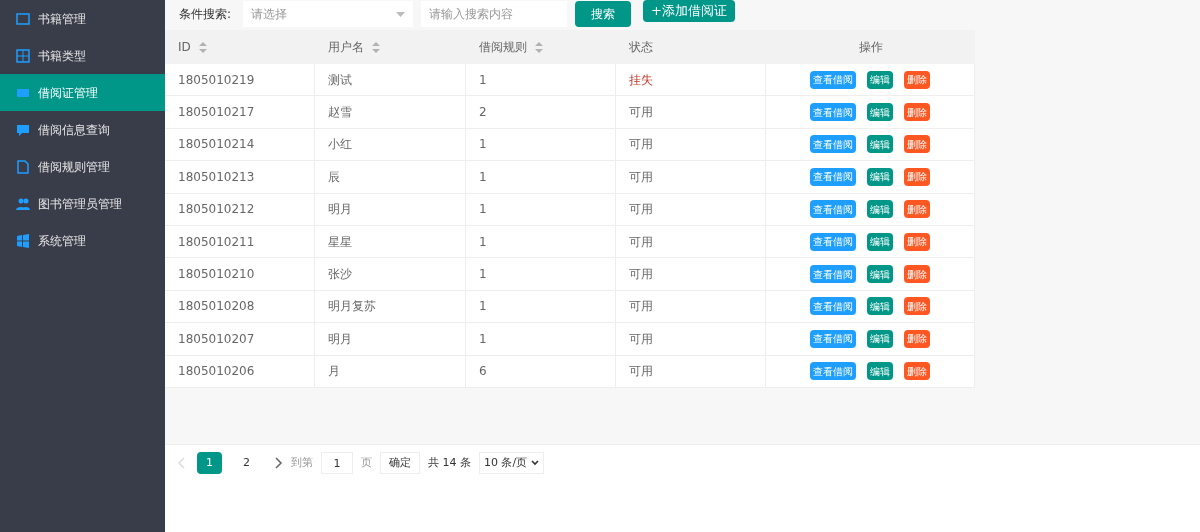  I want to click on table-cell-text: 6, so click(483, 372).